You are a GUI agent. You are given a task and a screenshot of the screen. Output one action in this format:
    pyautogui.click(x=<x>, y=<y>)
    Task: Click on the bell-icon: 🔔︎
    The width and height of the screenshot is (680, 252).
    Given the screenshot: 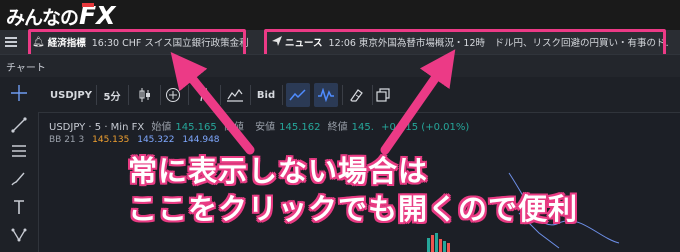 What is the action you would take?
    pyautogui.click(x=38, y=42)
    